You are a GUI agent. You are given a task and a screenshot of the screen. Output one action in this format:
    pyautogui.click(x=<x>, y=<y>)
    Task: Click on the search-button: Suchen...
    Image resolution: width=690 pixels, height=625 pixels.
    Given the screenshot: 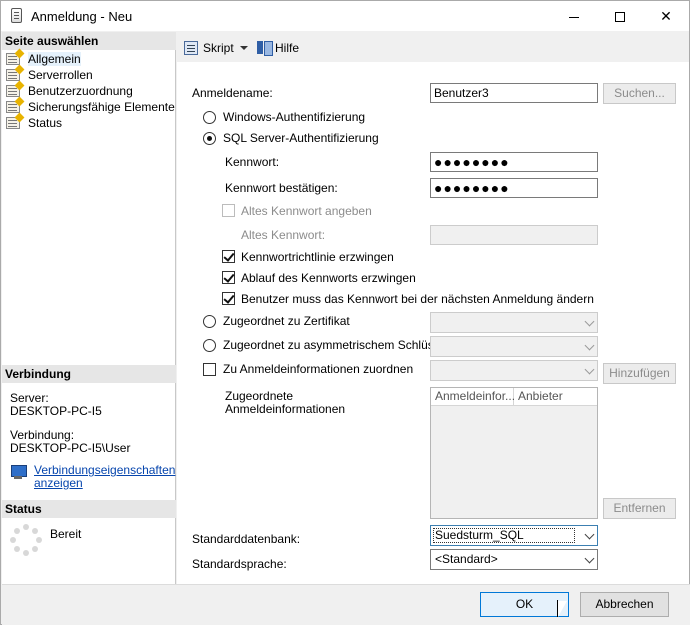 What is the action you would take?
    pyautogui.click(x=639, y=93)
    